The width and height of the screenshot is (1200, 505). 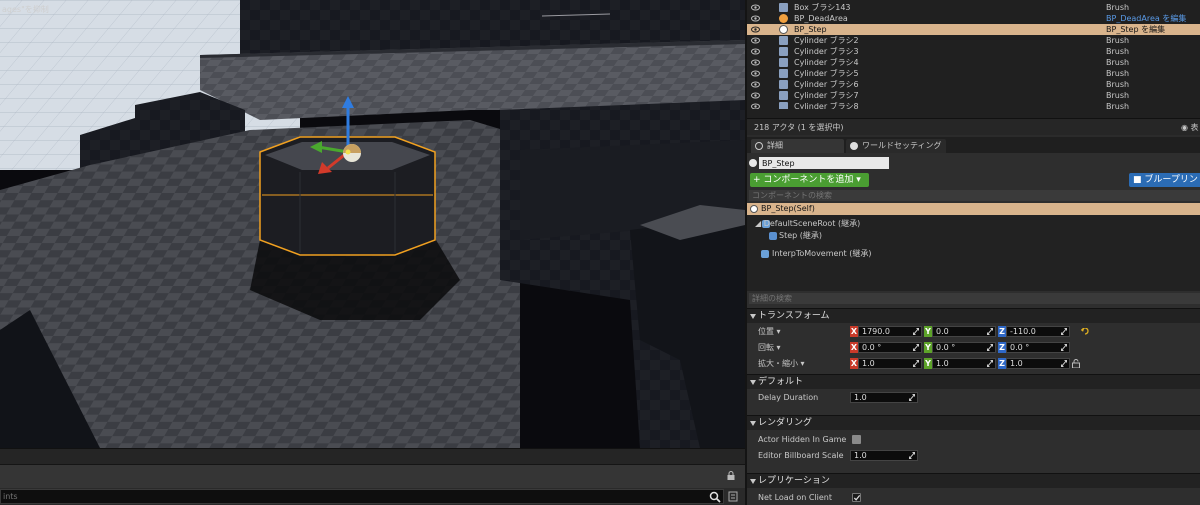 What do you see at coordinates (808, 223) in the screenshot?
I see `component-label: ◢ DefaultSceneRoot (継承)` at bounding box center [808, 223].